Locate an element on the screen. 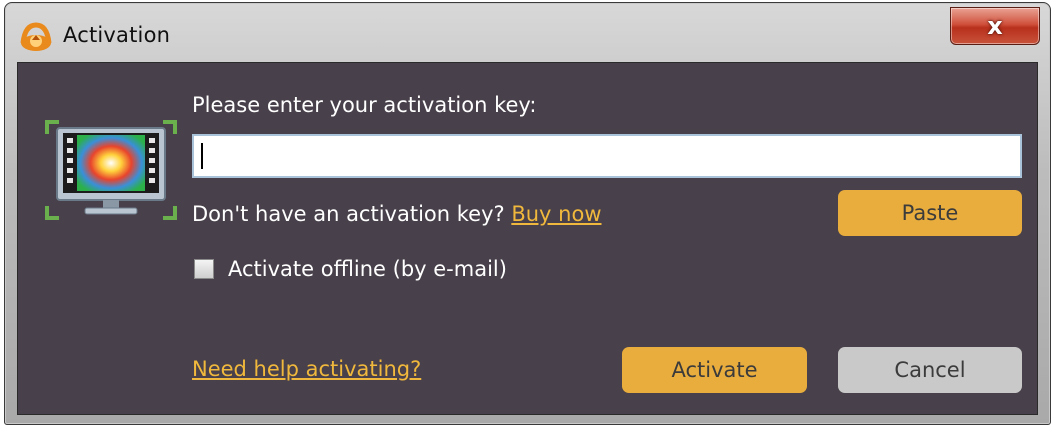 The height and width of the screenshot is (429, 1057). no-key-row: Don't have an activation key? Buy now is located at coordinates (397, 214).